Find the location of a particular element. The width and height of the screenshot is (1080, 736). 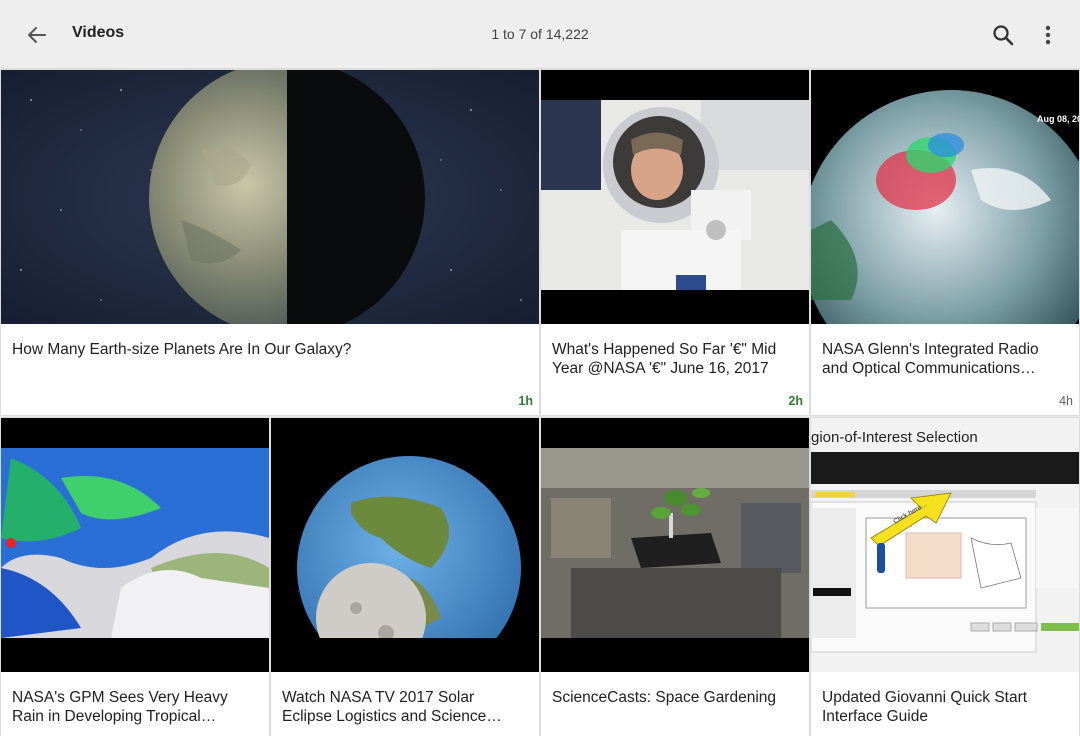

arrow-back-icon is located at coordinates (37, 35).